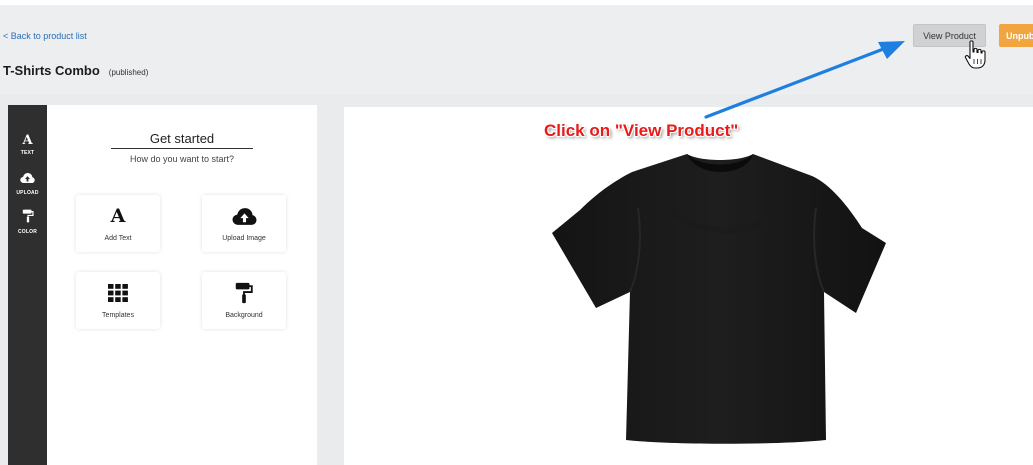 The width and height of the screenshot is (1033, 465). I want to click on title-divider, so click(182, 148).